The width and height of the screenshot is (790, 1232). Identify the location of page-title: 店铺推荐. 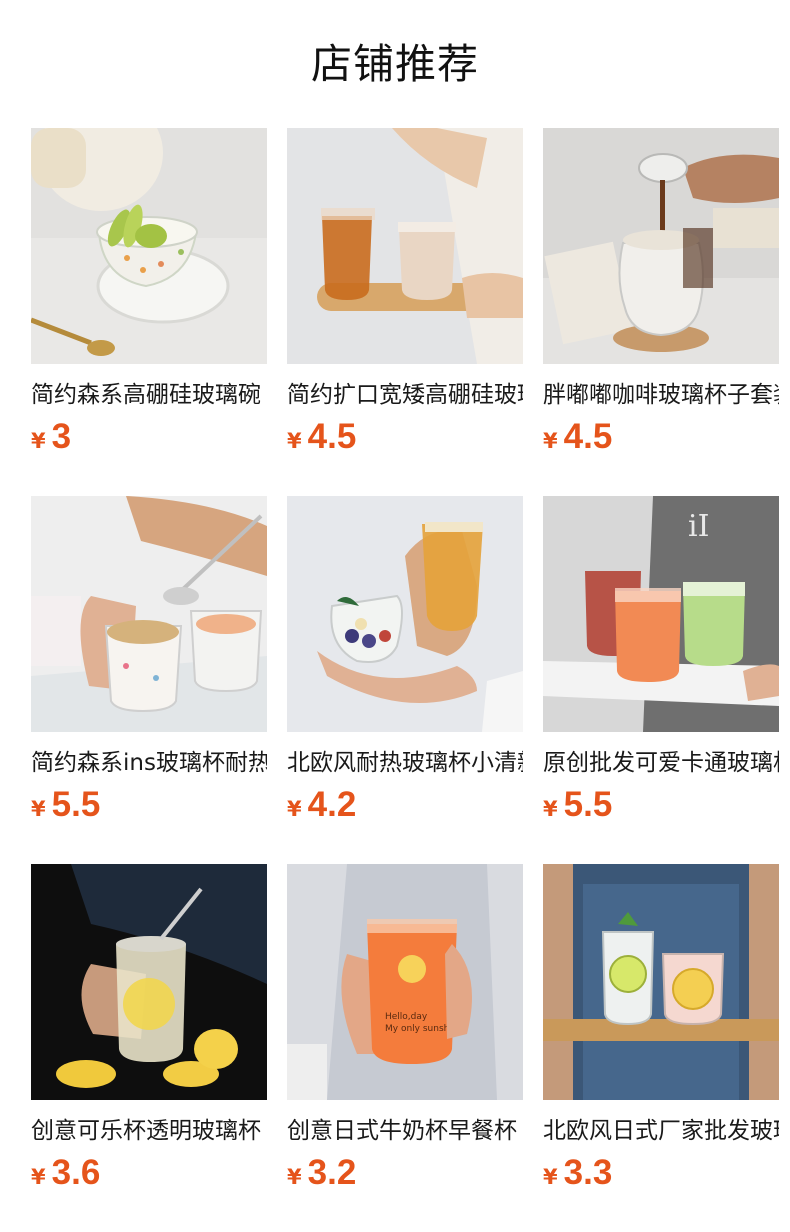
(395, 64).